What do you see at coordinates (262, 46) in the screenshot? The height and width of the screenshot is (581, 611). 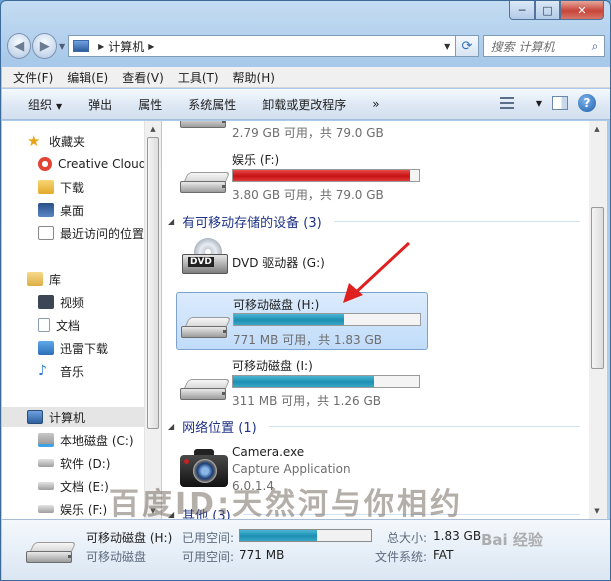 I see `address-bar: ▶ 计算机 ▶ ▼` at bounding box center [262, 46].